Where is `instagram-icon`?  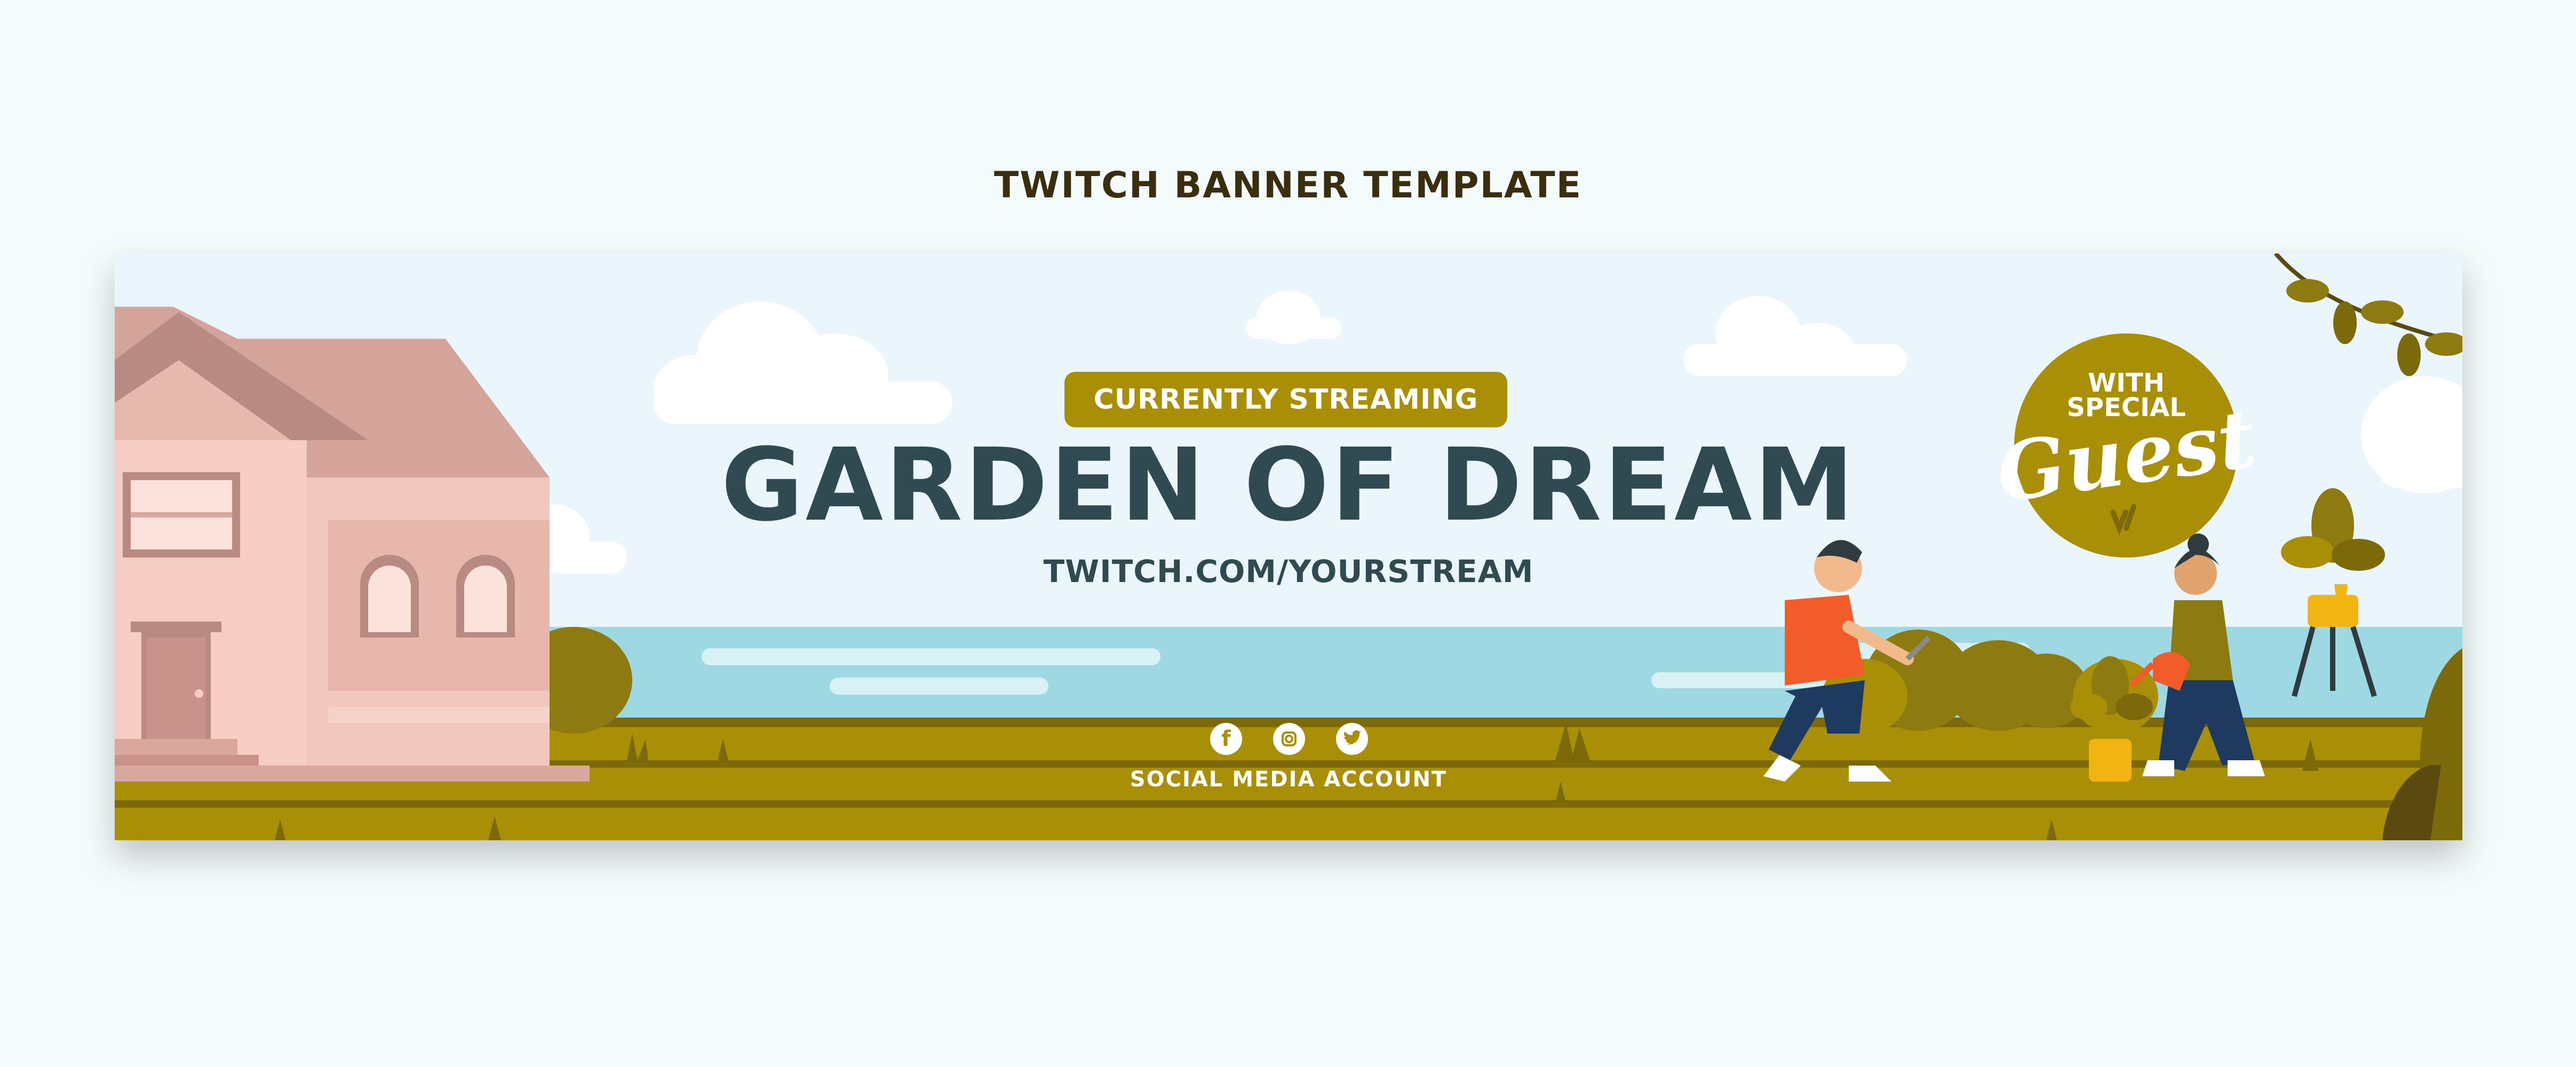 instagram-icon is located at coordinates (1289, 739).